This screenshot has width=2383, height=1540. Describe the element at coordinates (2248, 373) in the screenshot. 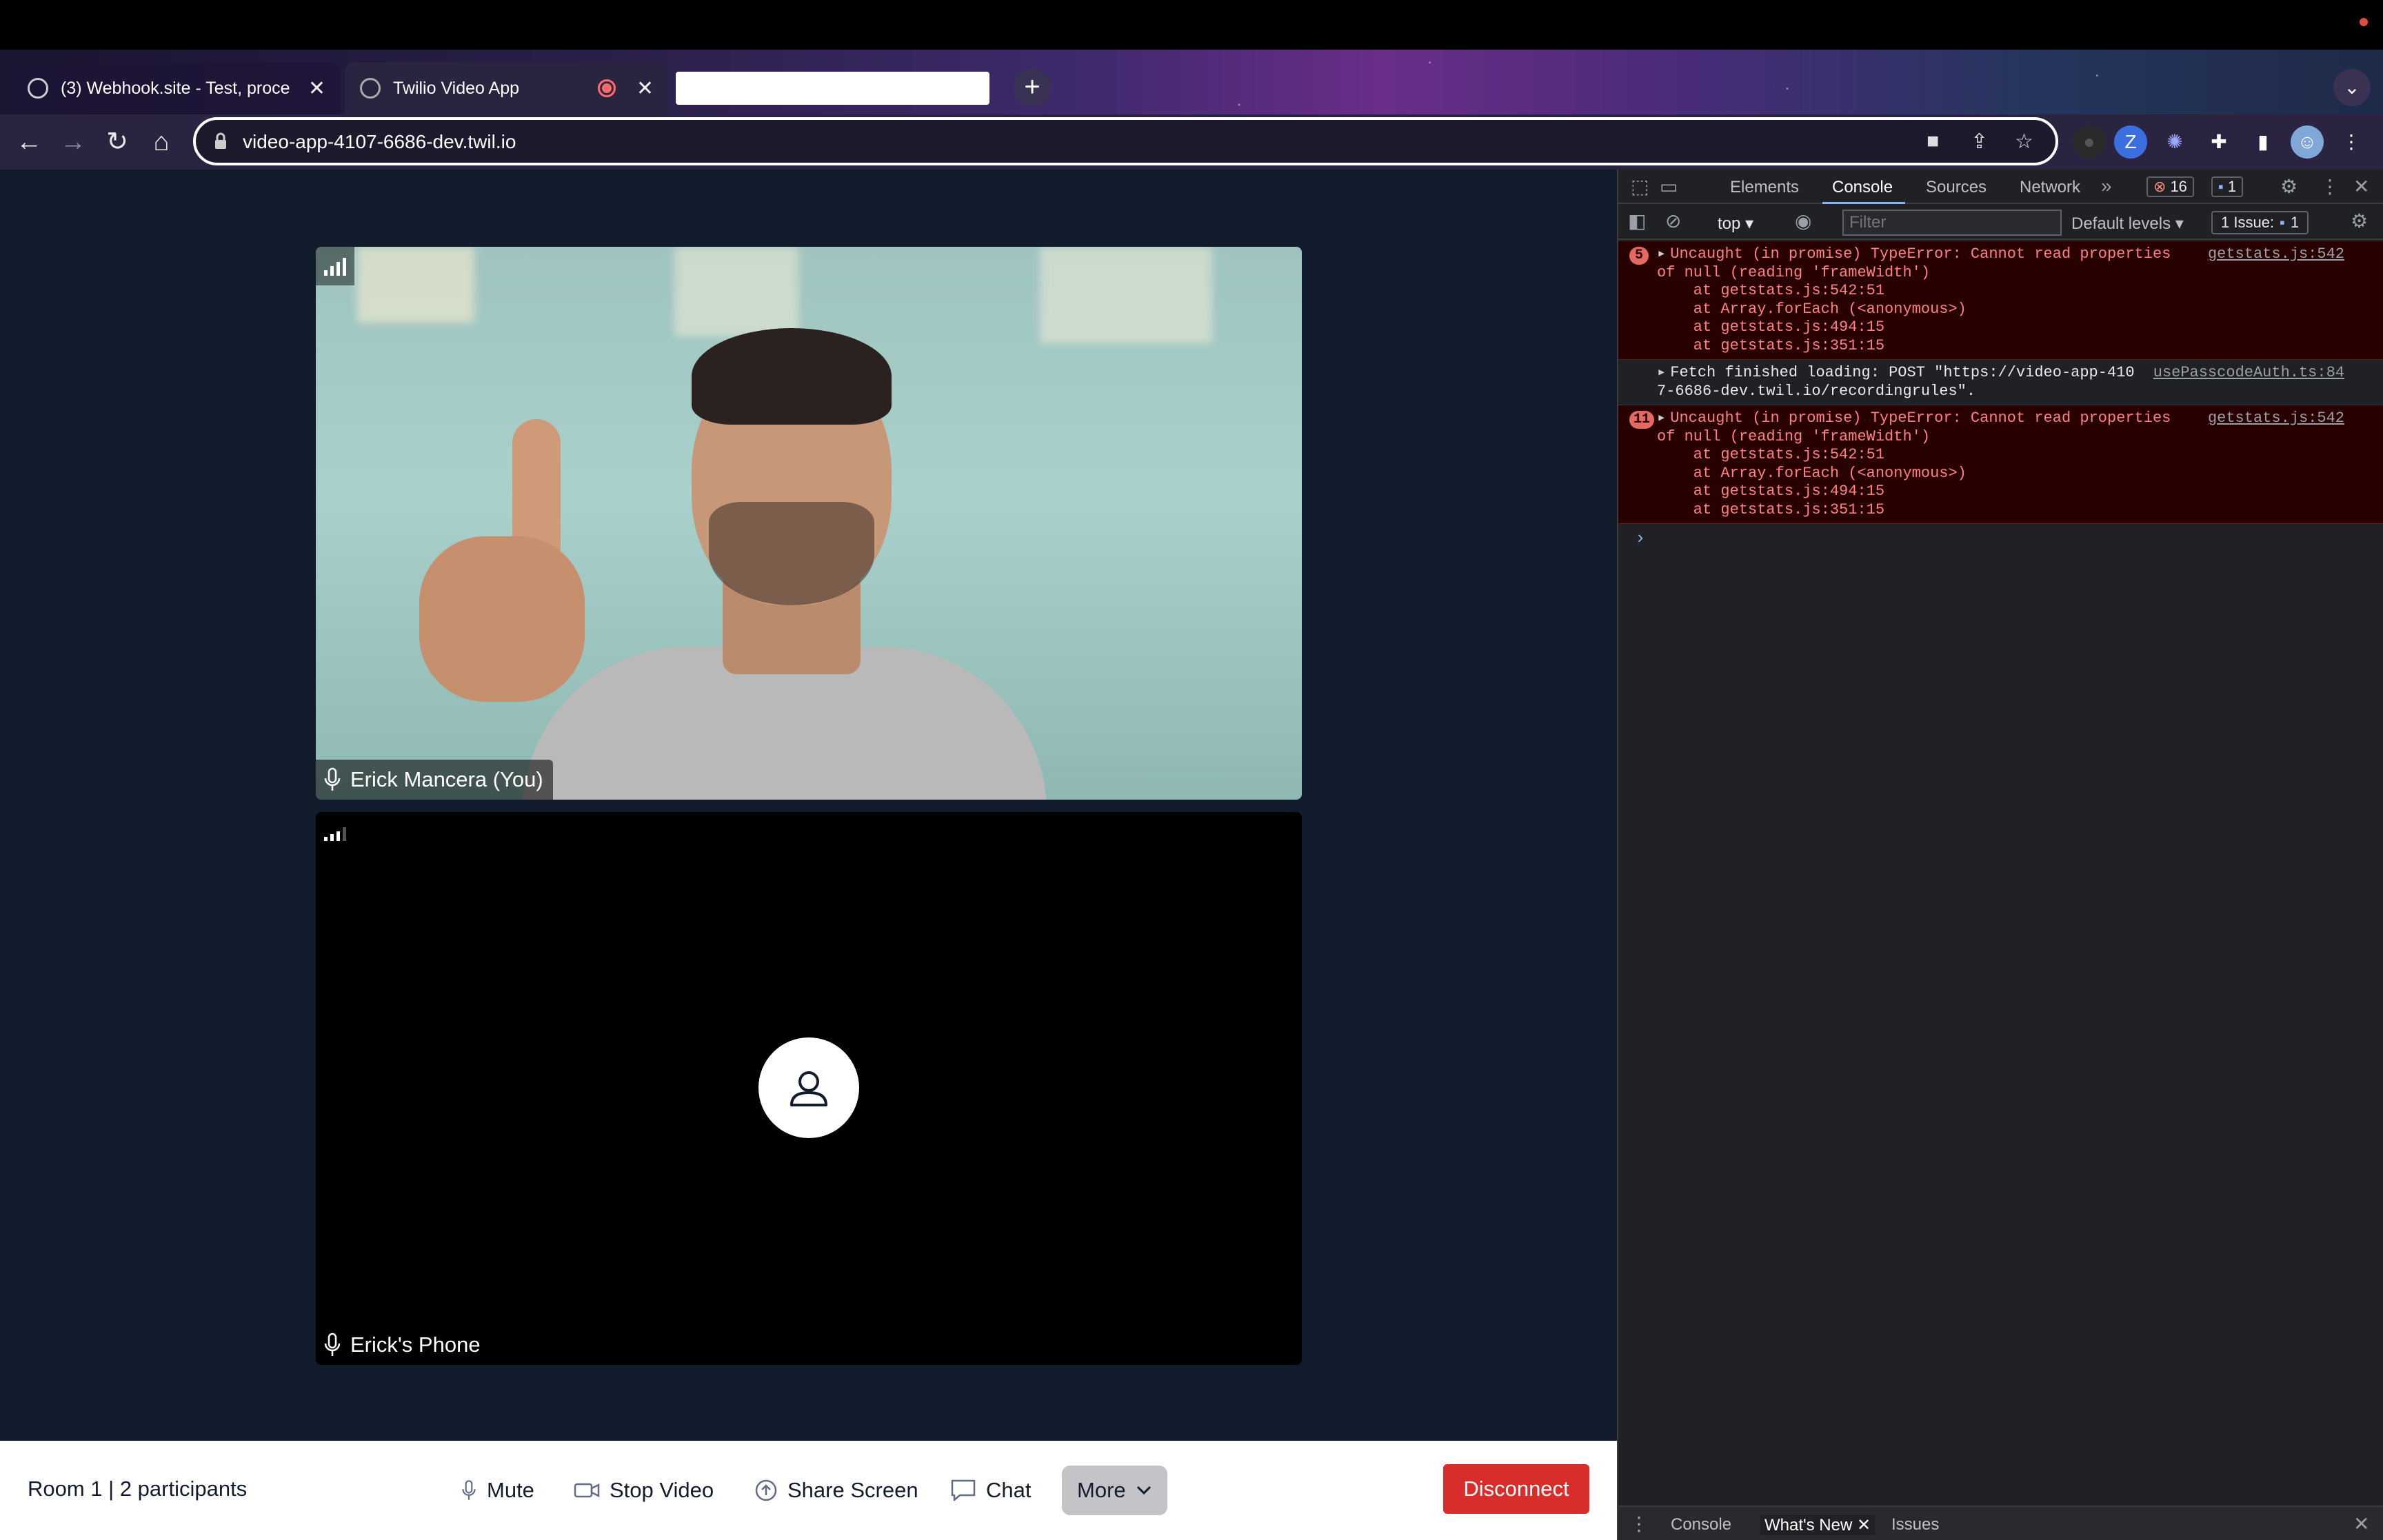

I see `source-link: usePasscodeAuth.ts:84` at that location.